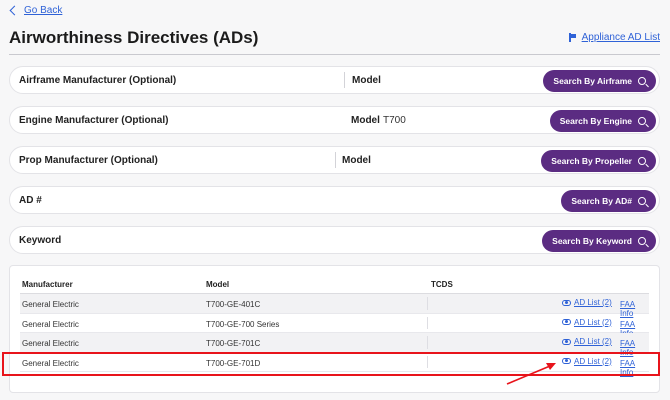 The width and height of the screenshot is (670, 400). I want to click on engine-model-label: Model, so click(365, 120).